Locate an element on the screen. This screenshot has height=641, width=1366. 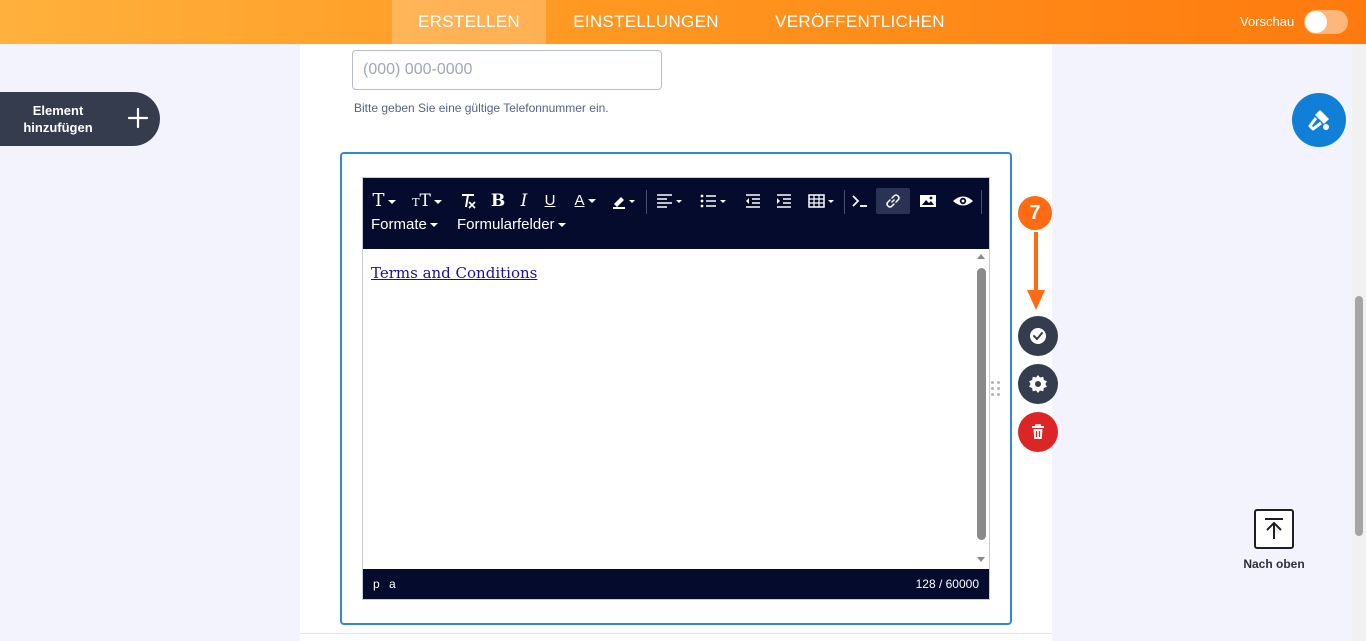
link-icon is located at coordinates (893, 201).